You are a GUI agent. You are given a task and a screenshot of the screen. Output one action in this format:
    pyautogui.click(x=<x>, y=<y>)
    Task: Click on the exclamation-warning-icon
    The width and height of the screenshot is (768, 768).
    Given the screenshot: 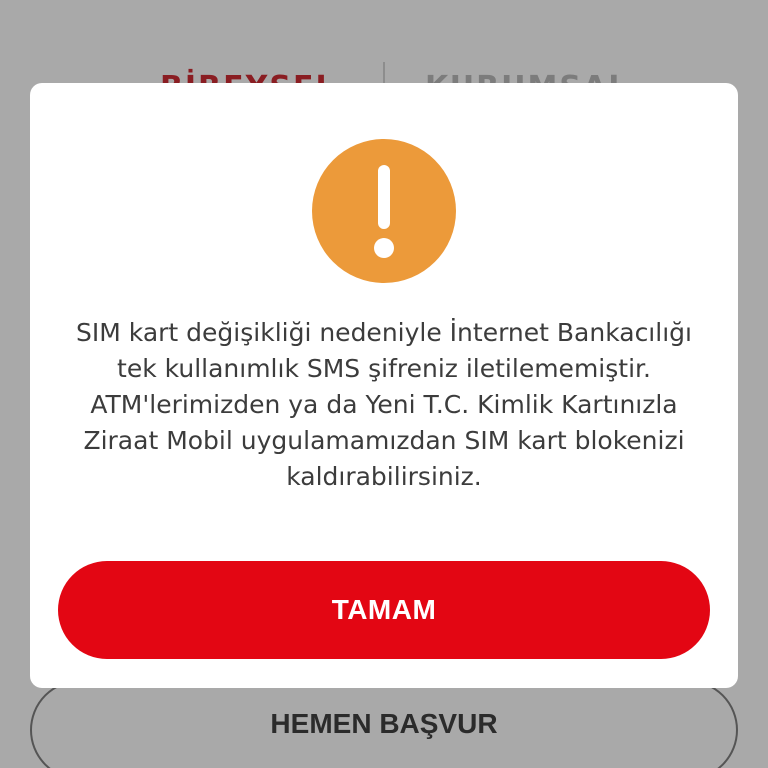 What is the action you would take?
    pyautogui.click(x=384, y=211)
    